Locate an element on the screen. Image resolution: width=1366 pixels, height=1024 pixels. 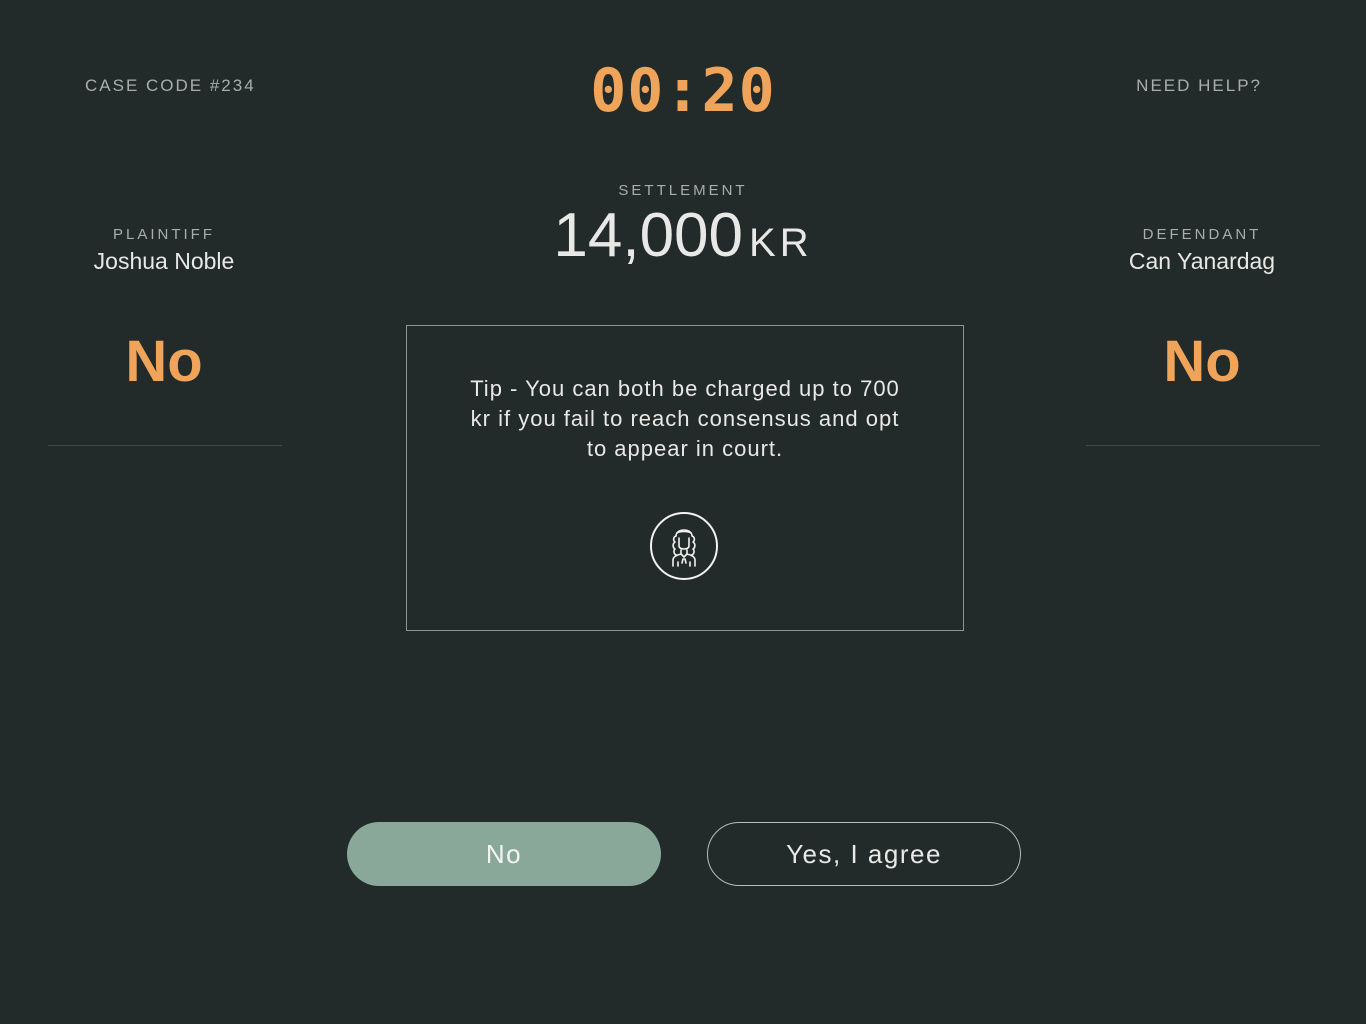
settlement-value: 14,000 is located at coordinates (648, 235).